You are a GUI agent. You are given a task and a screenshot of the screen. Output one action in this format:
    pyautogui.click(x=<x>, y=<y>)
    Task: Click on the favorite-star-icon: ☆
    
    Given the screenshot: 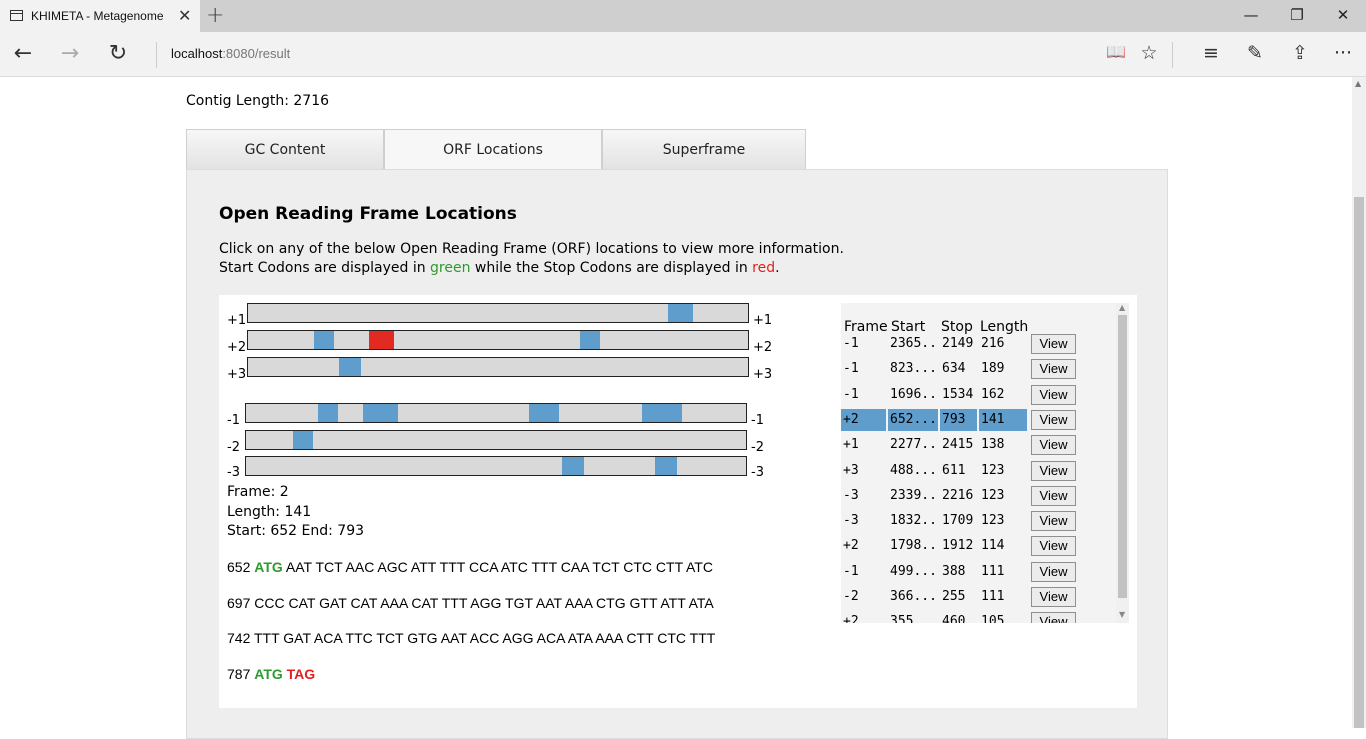 What is the action you would take?
    pyautogui.click(x=1149, y=53)
    